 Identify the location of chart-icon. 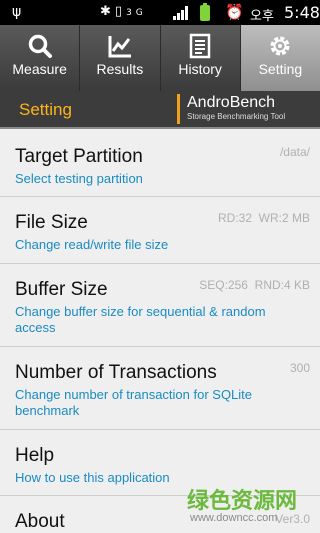
(119, 46).